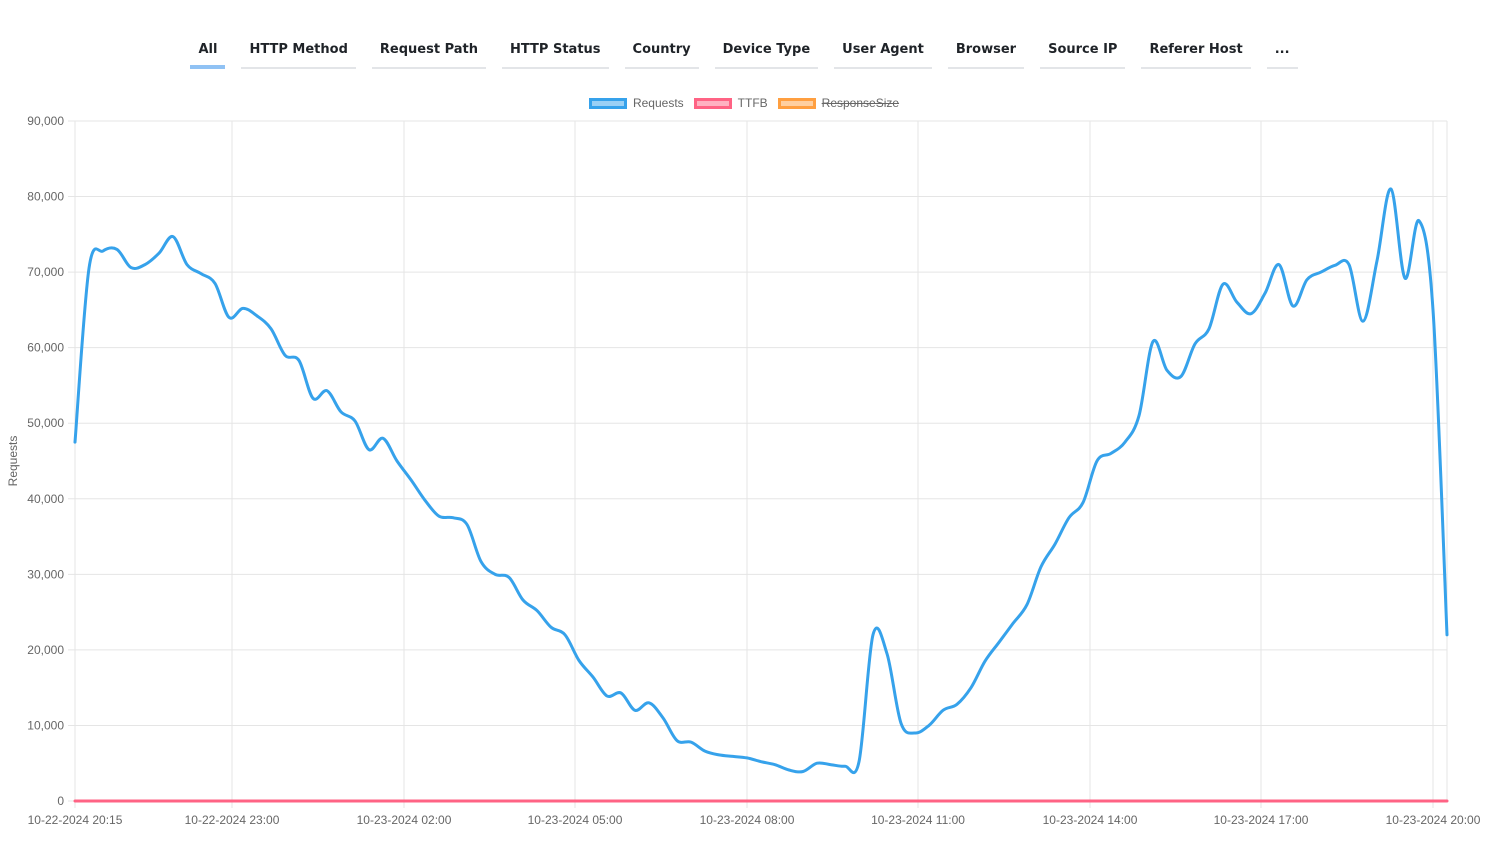  What do you see at coordinates (75, 820) in the screenshot?
I see `x-tick-label: 10-22-2024 20:15` at bounding box center [75, 820].